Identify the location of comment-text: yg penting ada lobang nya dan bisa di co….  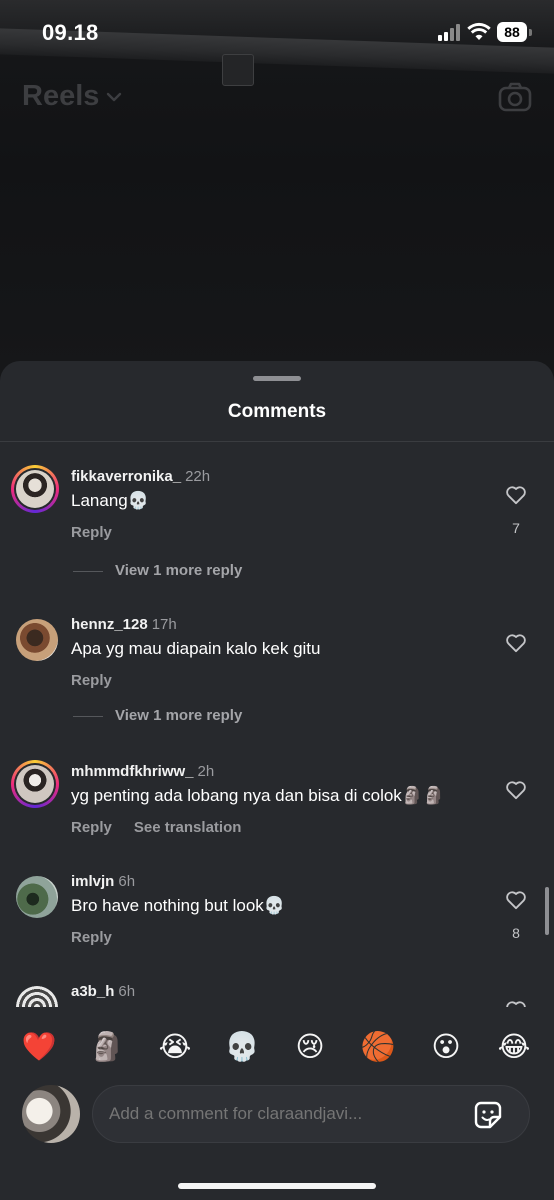
(258, 795).